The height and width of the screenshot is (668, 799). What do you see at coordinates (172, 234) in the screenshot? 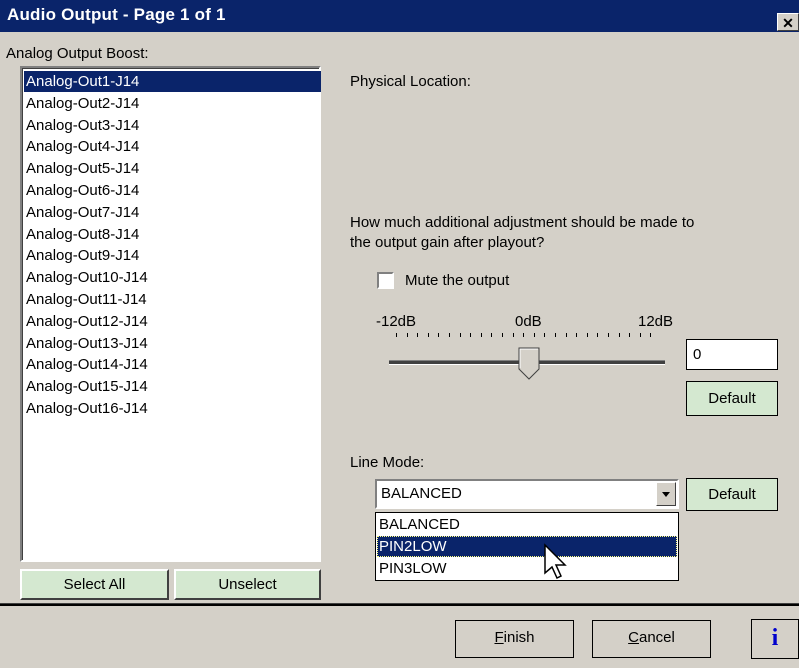
I see `list-item: Analog-Out8-J14` at bounding box center [172, 234].